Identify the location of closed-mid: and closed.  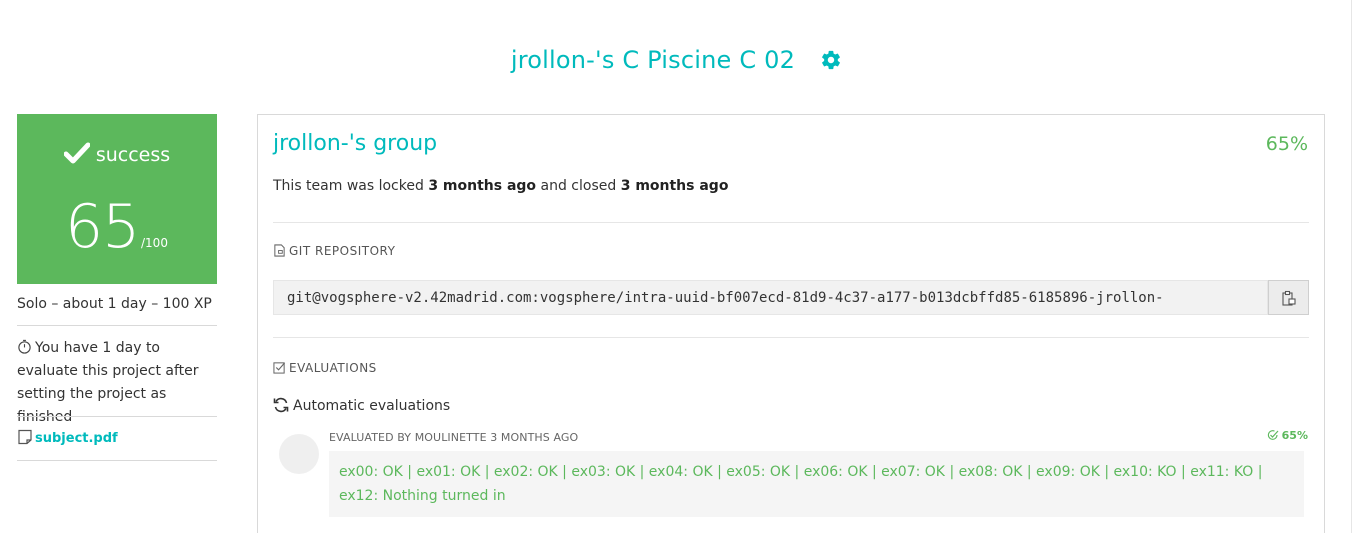
(578, 186).